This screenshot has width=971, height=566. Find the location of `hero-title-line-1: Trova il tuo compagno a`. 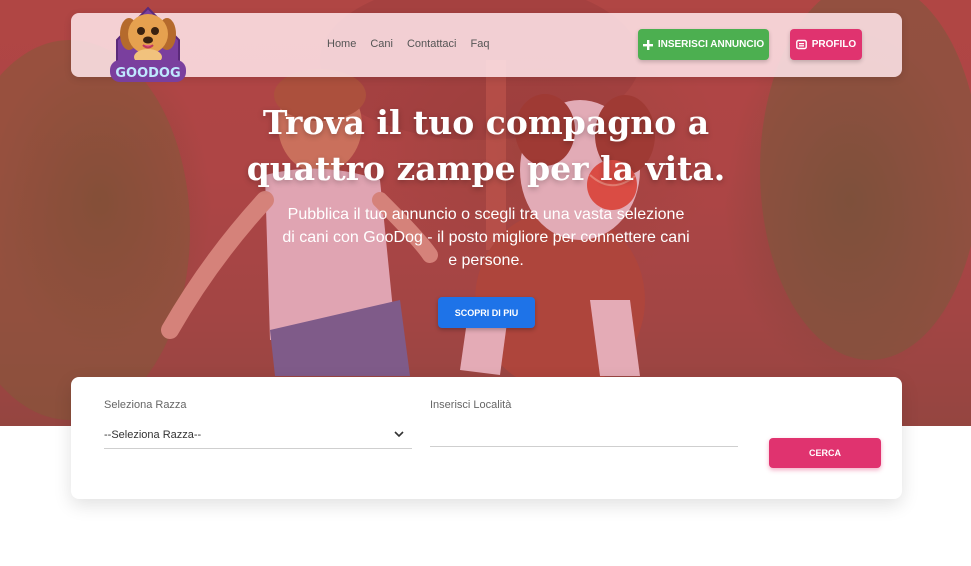

hero-title-line-1: Trova il tuo compagno a is located at coordinates (486, 122).